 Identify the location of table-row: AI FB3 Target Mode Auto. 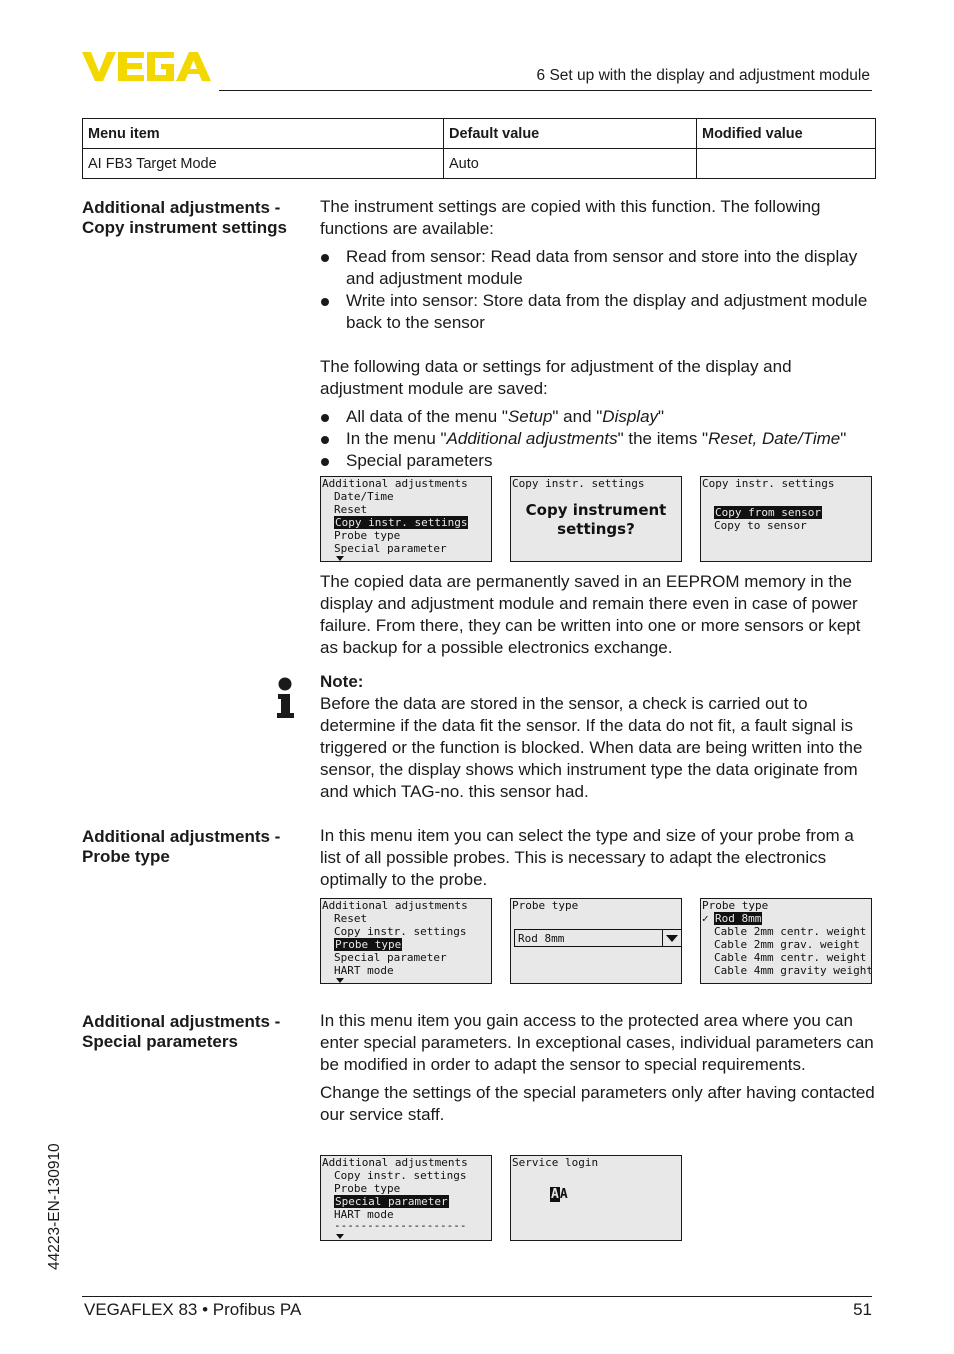
(479, 163).